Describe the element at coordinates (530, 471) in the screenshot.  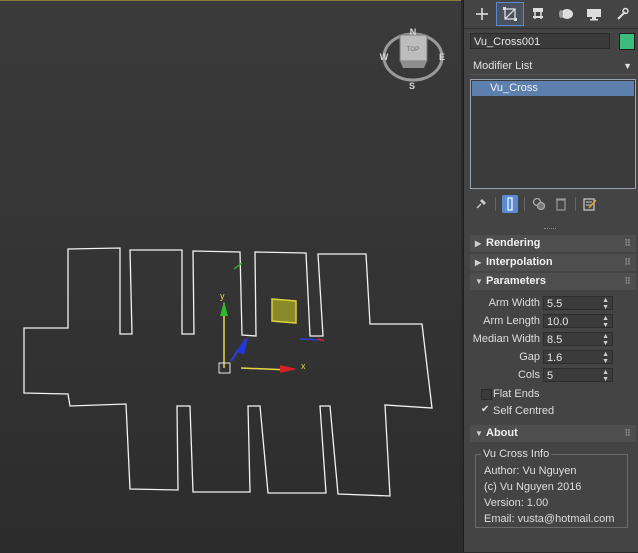
I see `about-author: Author: Vu Nguyen` at that location.